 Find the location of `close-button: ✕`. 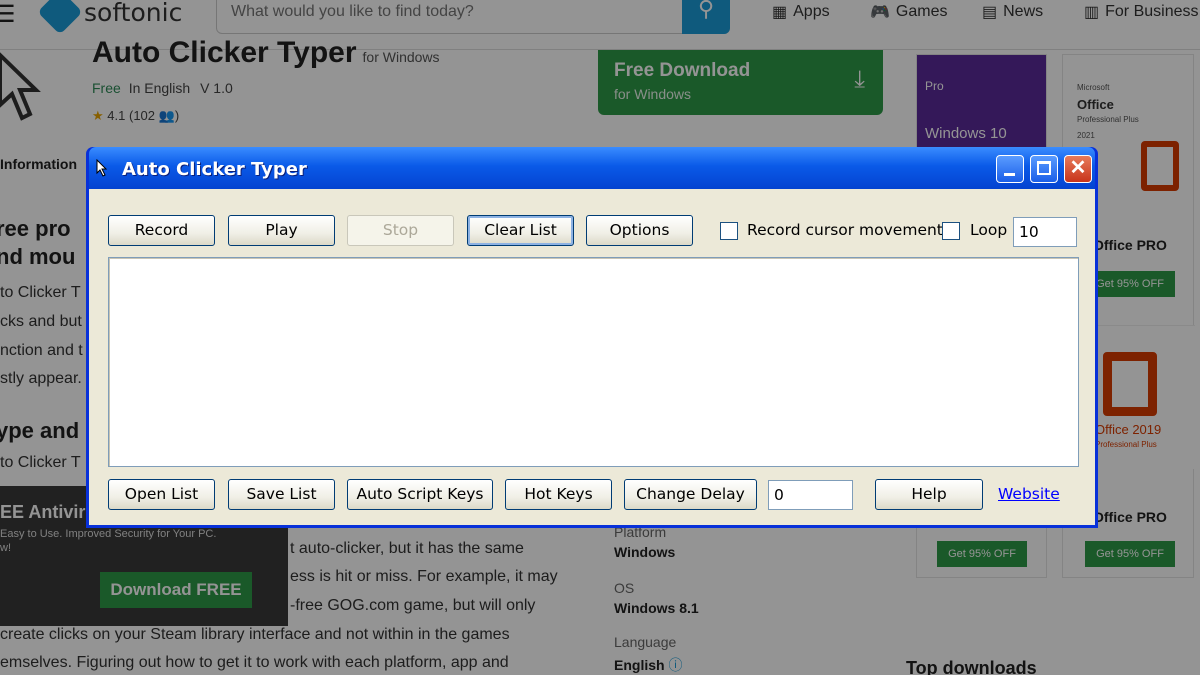

close-button: ✕ is located at coordinates (1078, 169).